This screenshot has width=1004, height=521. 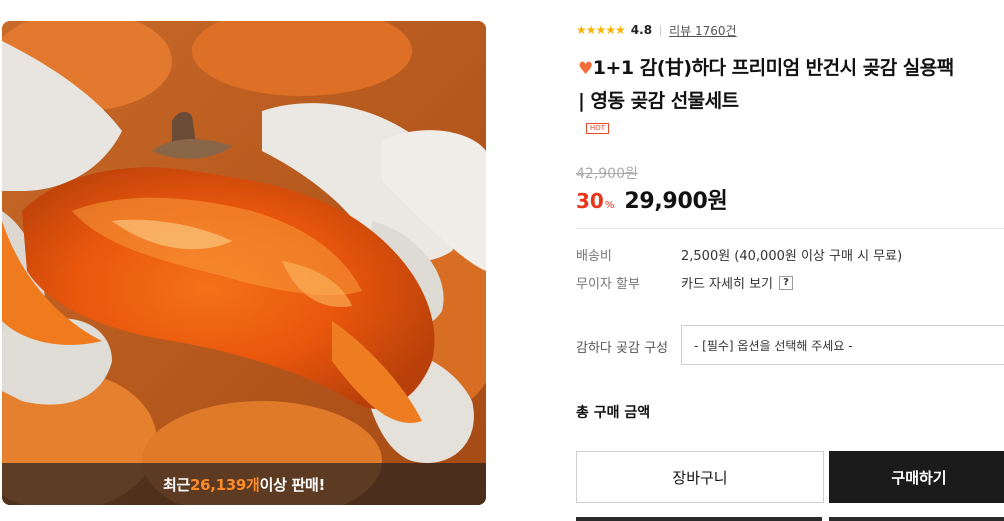 I want to click on discount-rate: 30, so click(x=590, y=201).